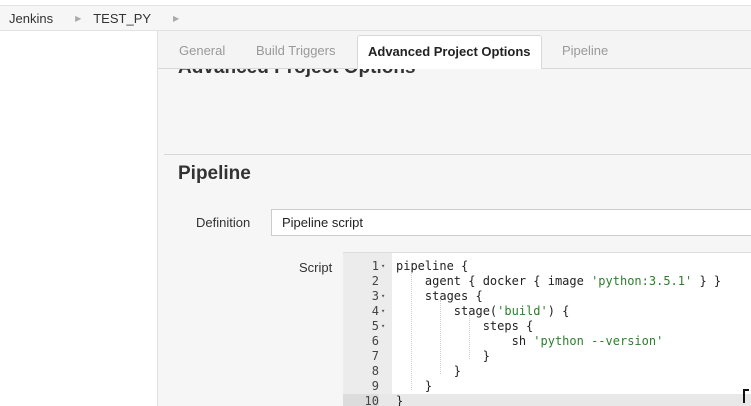  What do you see at coordinates (585, 49) in the screenshot?
I see `tab-pipeline: Pipeline` at bounding box center [585, 49].